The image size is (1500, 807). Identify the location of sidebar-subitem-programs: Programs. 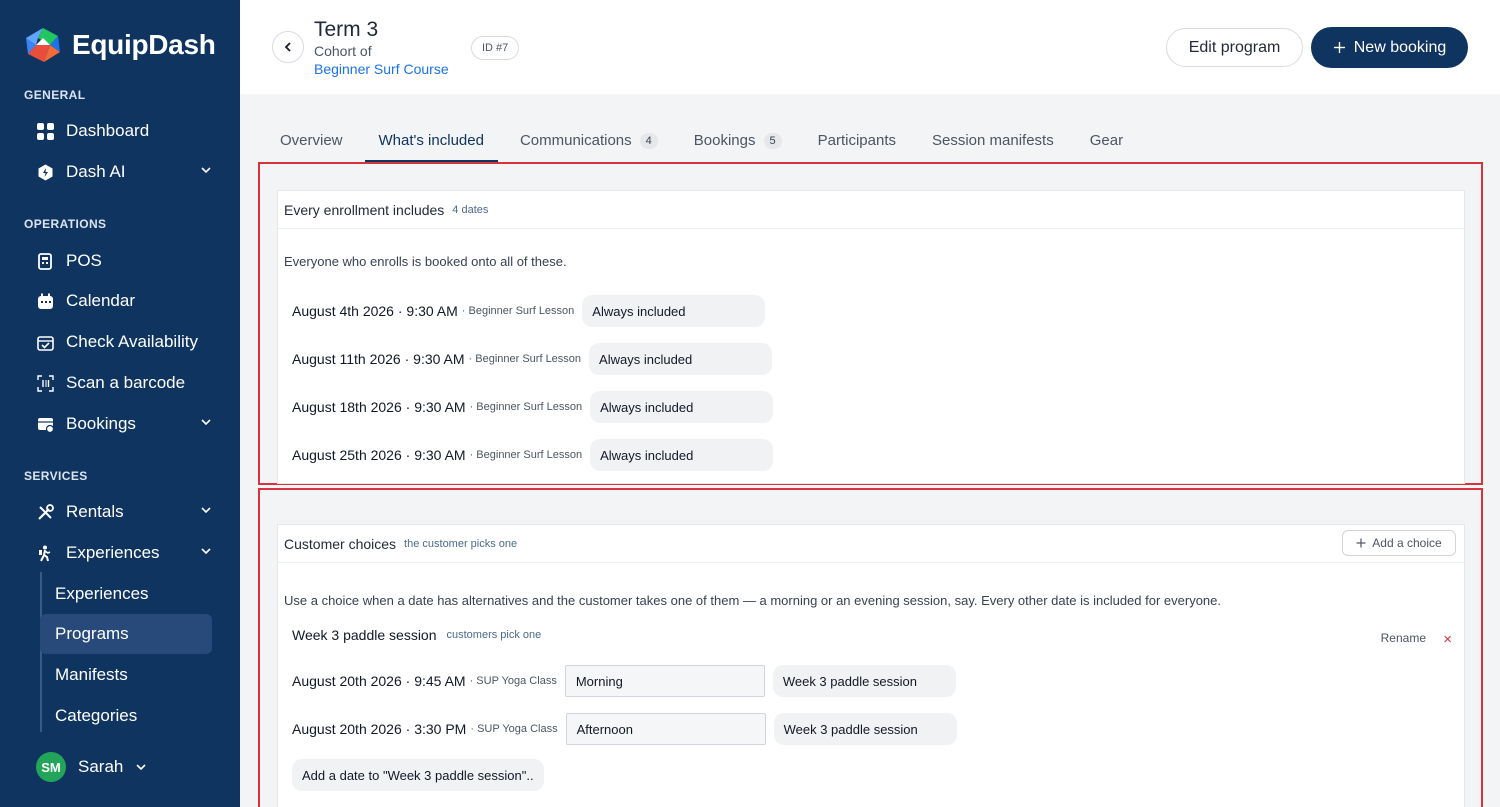
(126, 634).